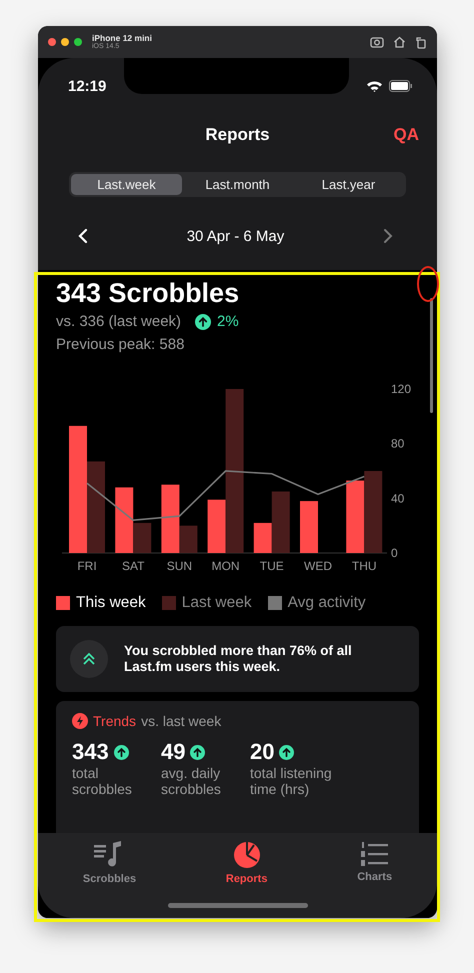 The height and width of the screenshot is (973, 474). Describe the element at coordinates (428, 284) in the screenshot. I see `highlight-circle` at that location.